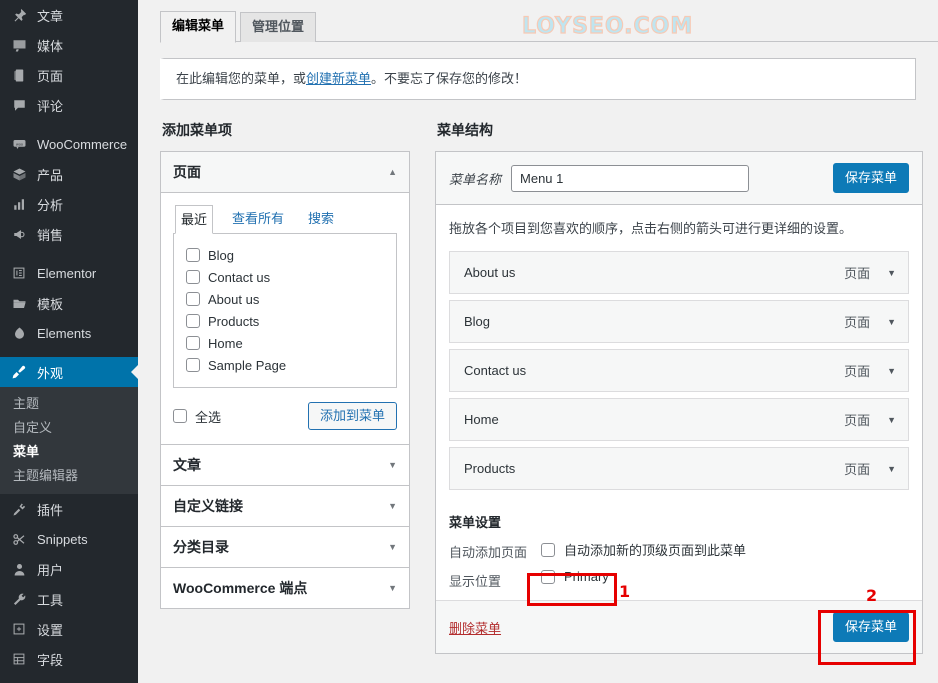 Image resolution: width=938 pixels, height=683 pixels. What do you see at coordinates (69, 404) in the screenshot?
I see `submenu-item-themes: 主题` at bounding box center [69, 404].